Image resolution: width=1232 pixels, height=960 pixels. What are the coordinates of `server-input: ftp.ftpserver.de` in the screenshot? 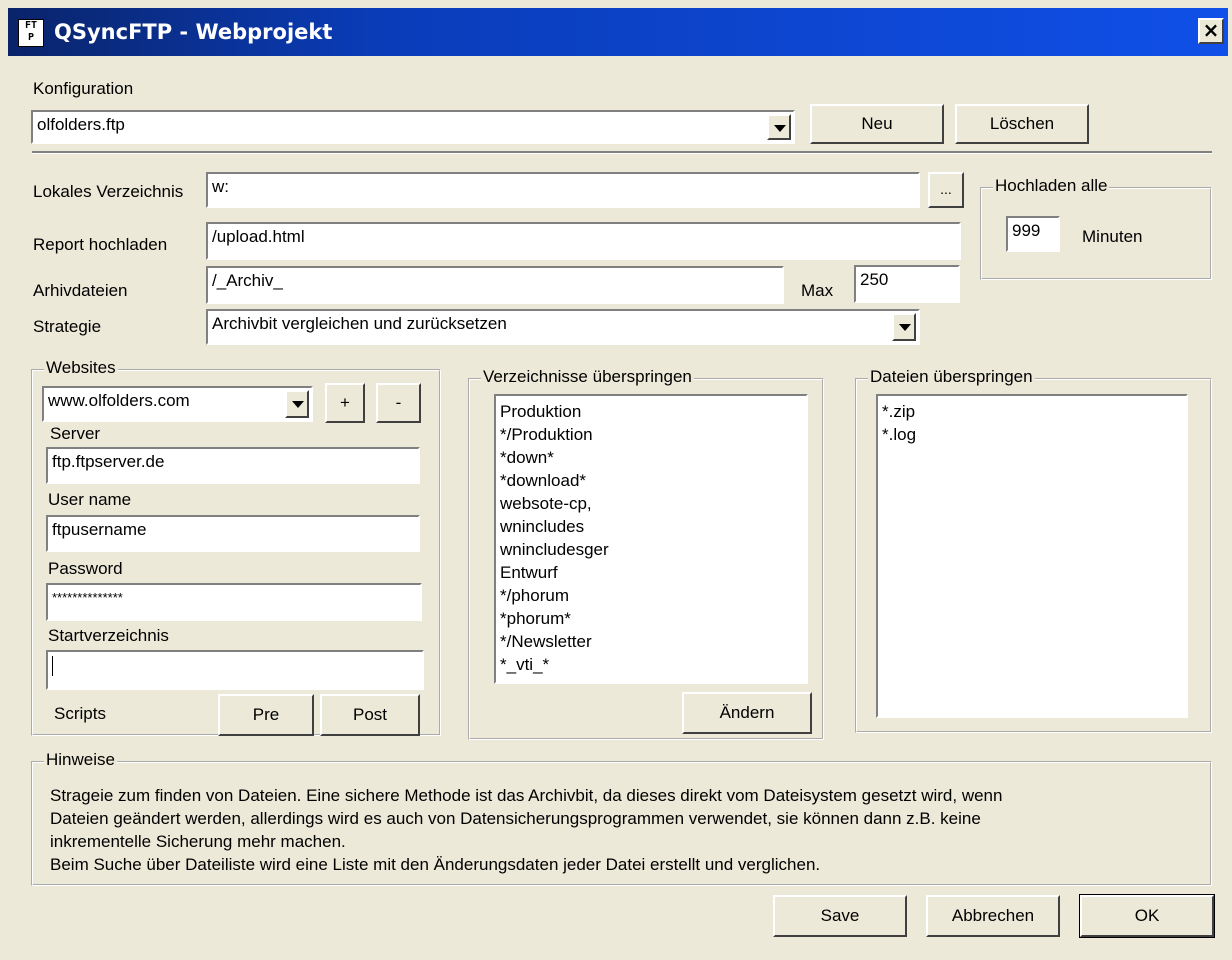 It's located at (233, 465).